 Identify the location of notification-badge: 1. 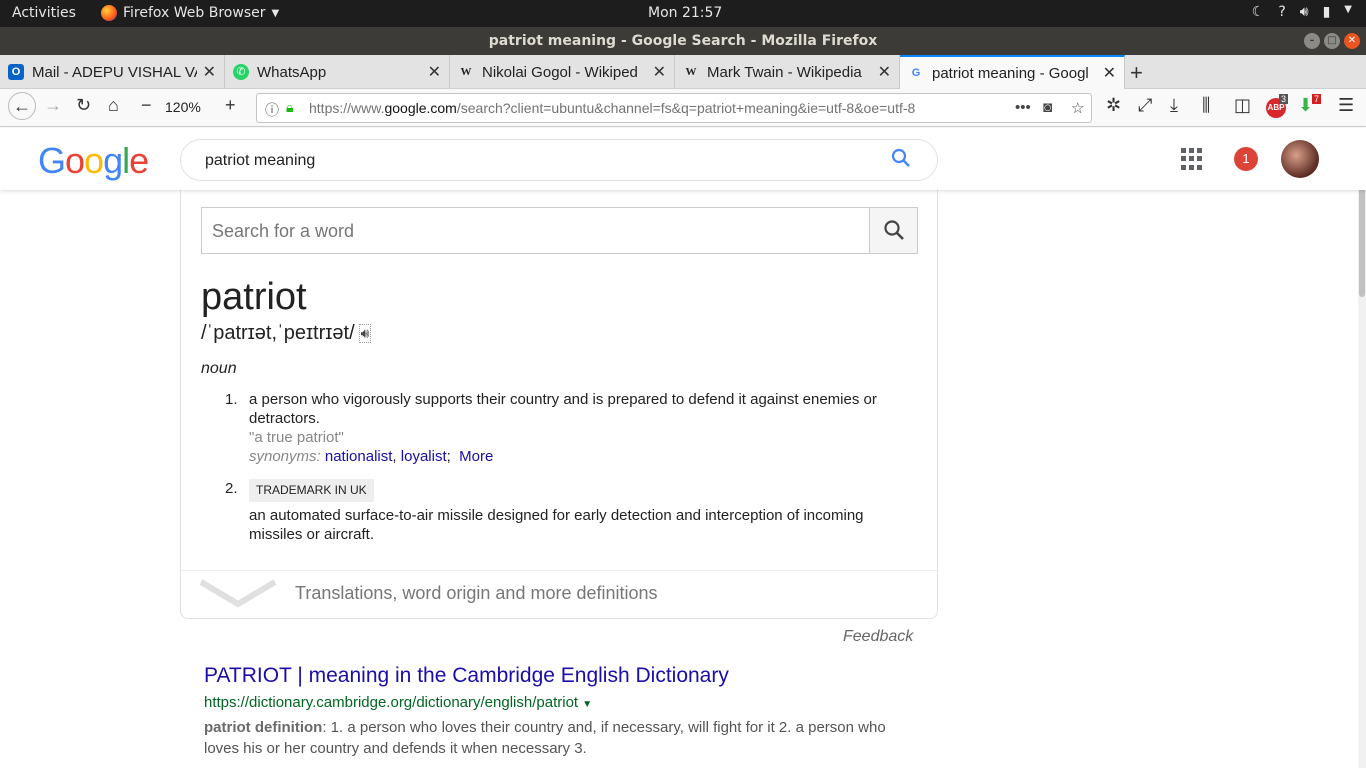
(1246, 159).